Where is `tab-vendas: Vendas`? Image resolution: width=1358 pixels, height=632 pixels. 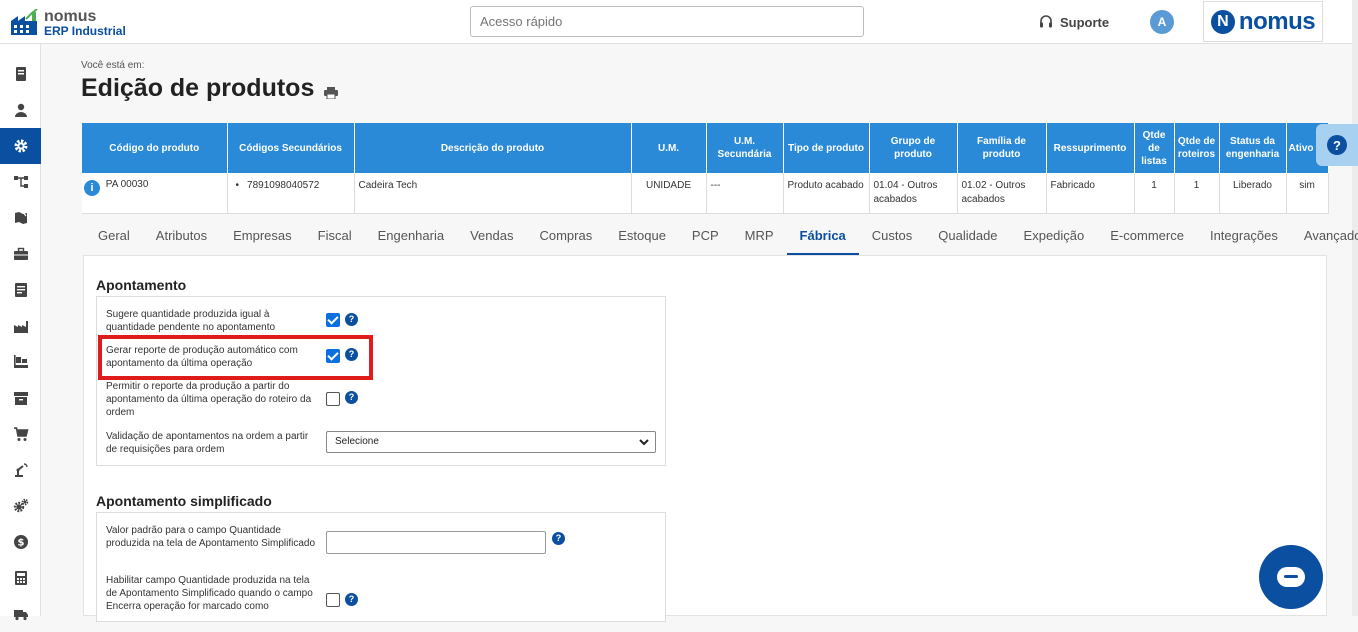 tab-vendas: Vendas is located at coordinates (491, 237).